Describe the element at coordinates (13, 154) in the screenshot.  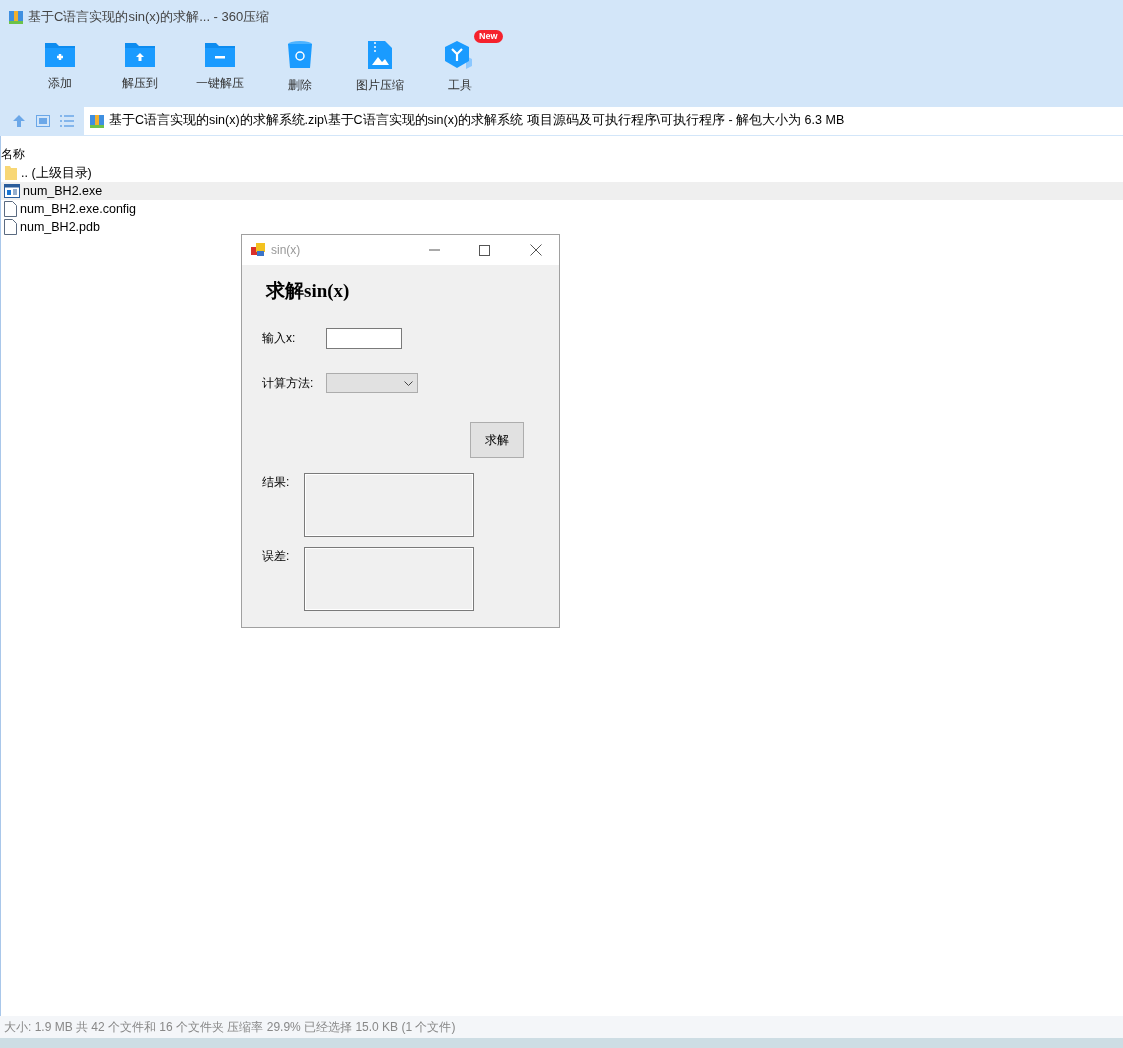
I see `column-header: 名称` at that location.